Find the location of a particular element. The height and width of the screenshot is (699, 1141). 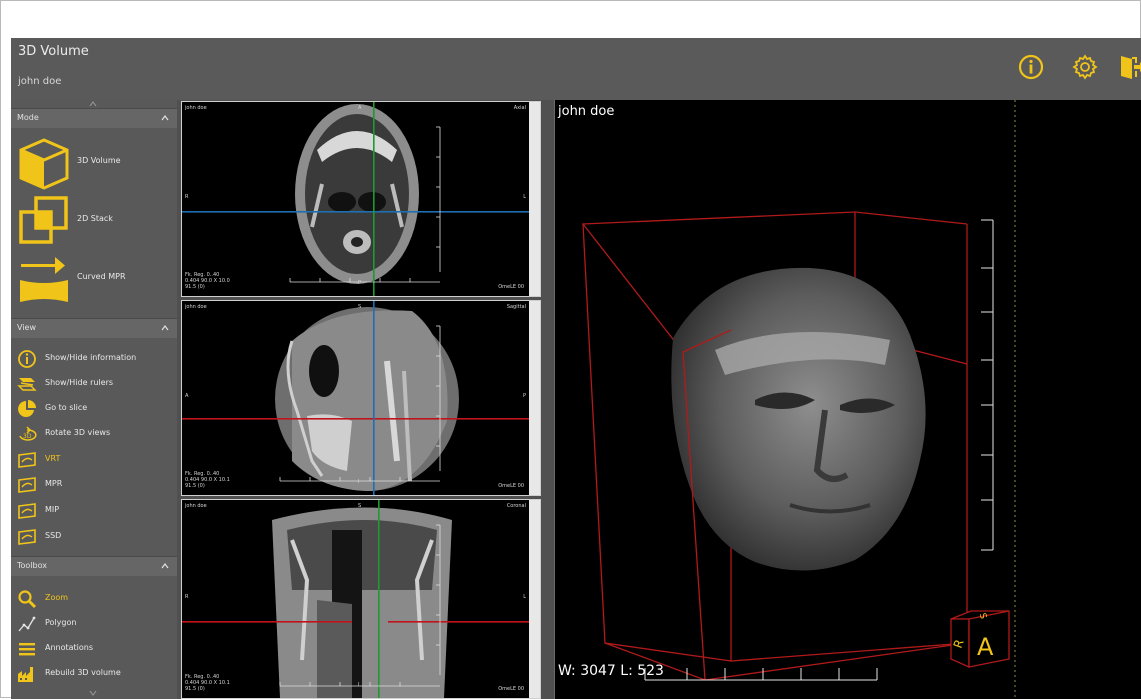

slice-orientation-top: S is located at coordinates (360, 307).